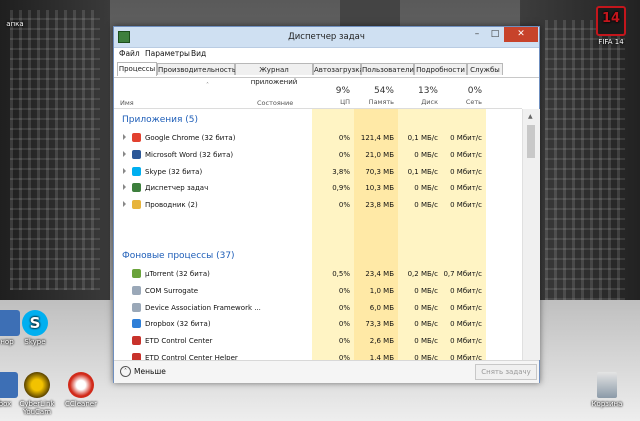 The width and height of the screenshot is (640, 421). What do you see at coordinates (318, 341) in the screenshot?
I see `table-row: ETD Control Center 0% 2,6 МБ 0 МБ/с 0 Мбит/с` at bounding box center [318, 341].